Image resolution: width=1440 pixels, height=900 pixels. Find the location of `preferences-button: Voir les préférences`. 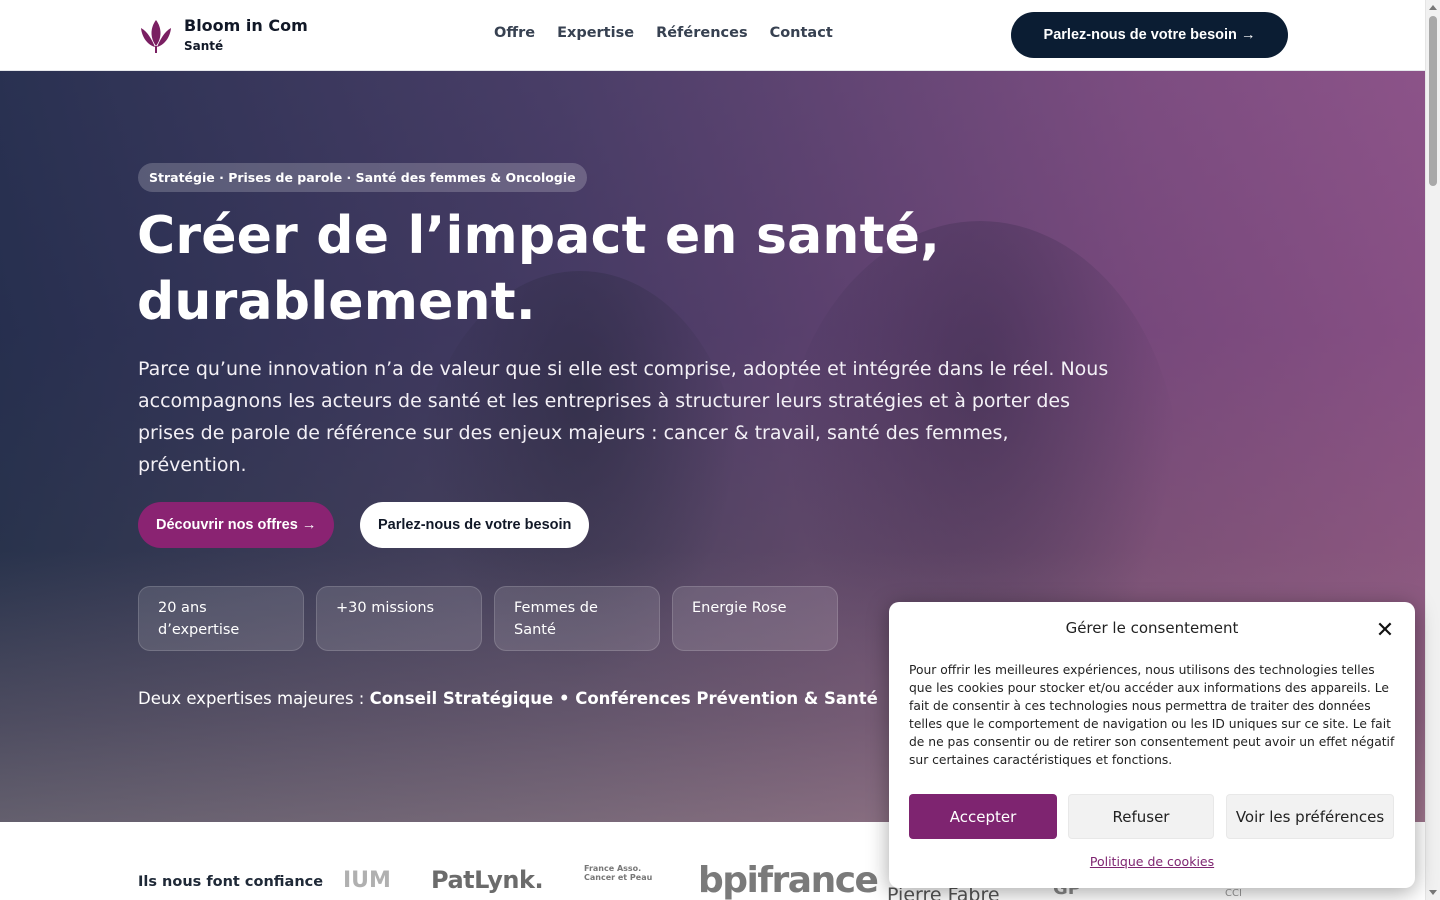

preferences-button: Voir les préférences is located at coordinates (1310, 816).